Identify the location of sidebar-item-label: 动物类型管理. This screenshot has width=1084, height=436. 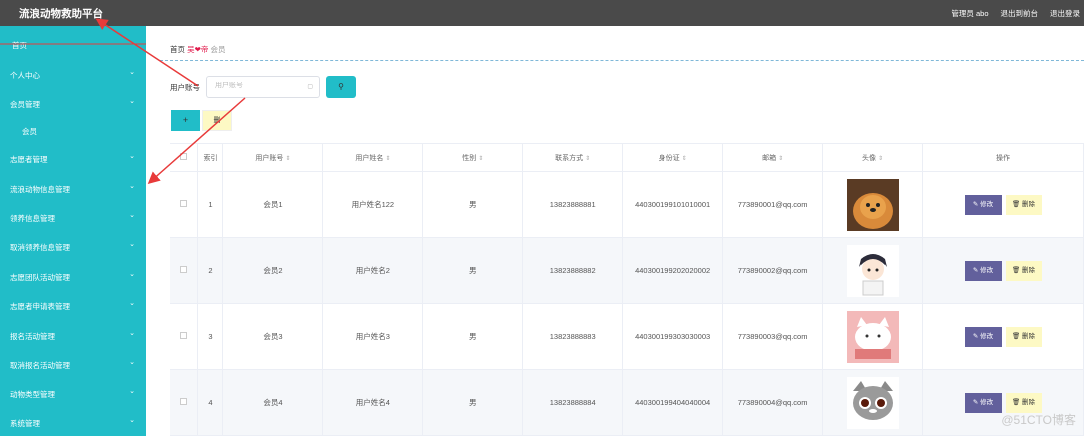
(32, 394).